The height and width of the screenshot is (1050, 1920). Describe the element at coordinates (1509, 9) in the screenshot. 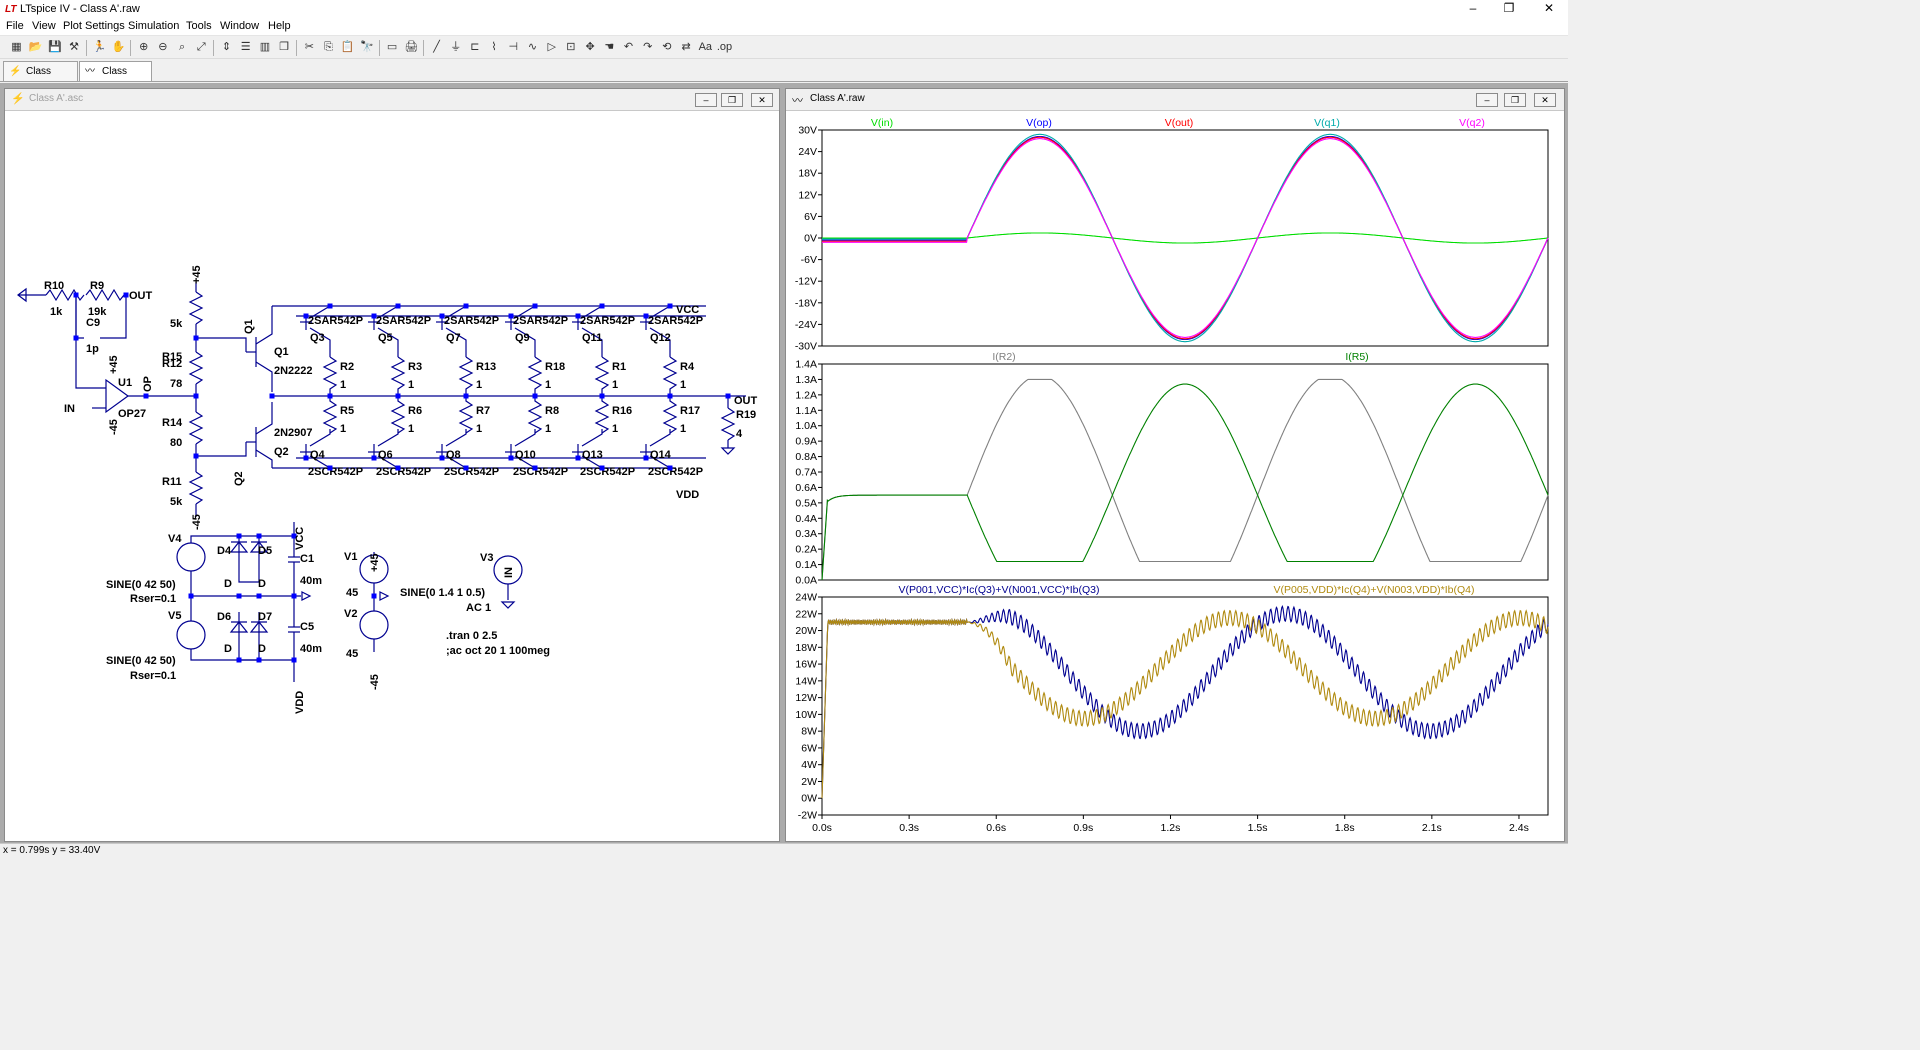

I see `maximize-button: ❐` at that location.